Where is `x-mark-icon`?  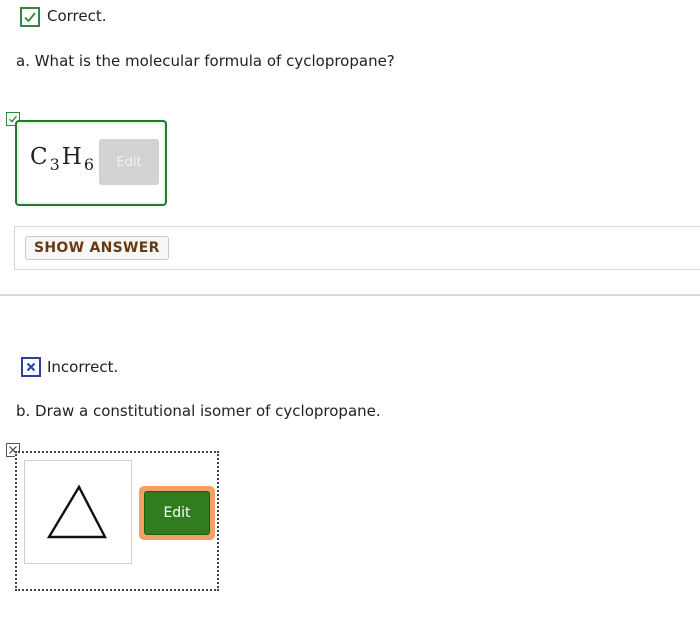 x-mark-icon is located at coordinates (31, 367).